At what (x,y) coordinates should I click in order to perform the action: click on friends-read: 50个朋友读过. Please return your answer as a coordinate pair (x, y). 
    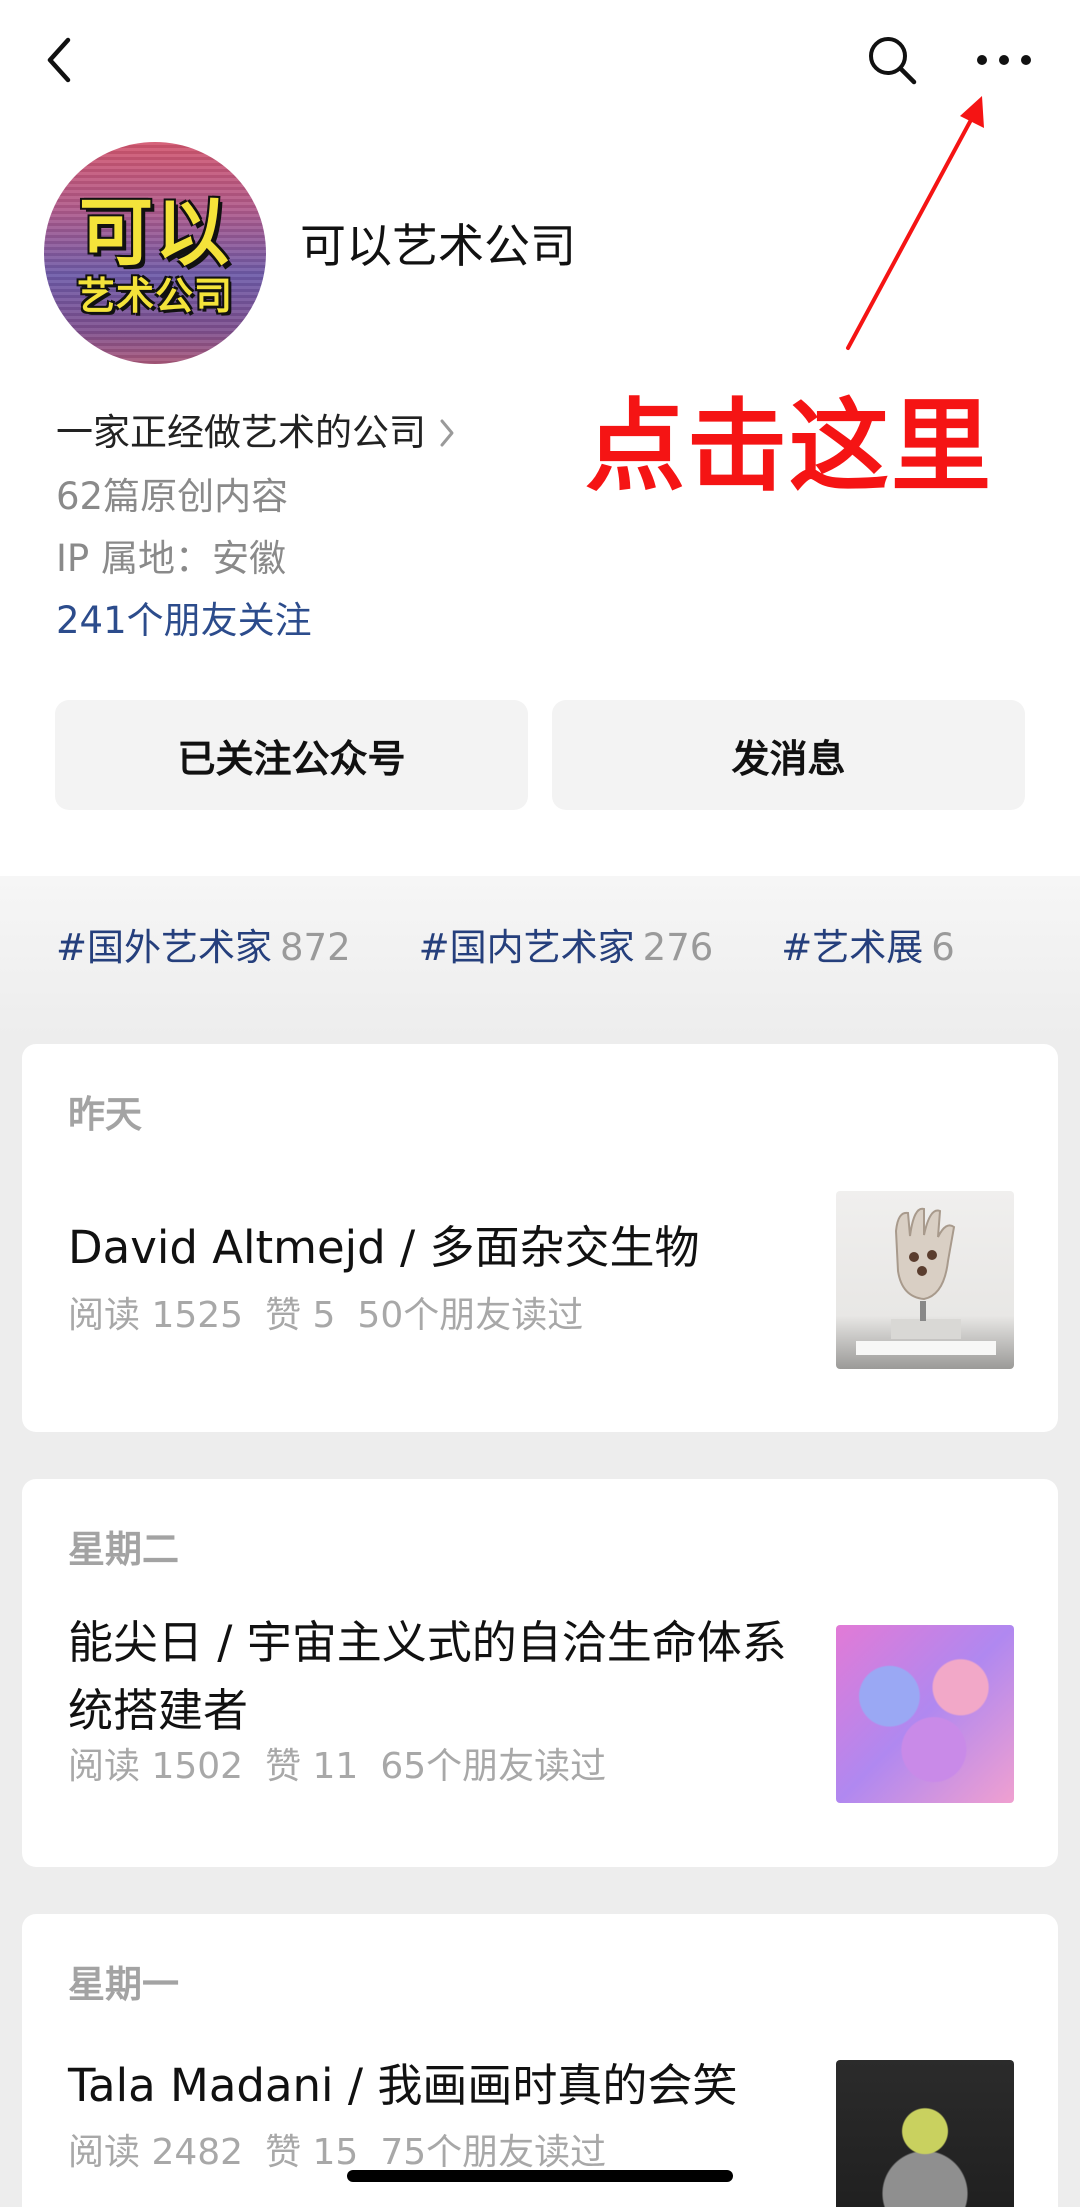
    Looking at the image, I should click on (470, 1315).